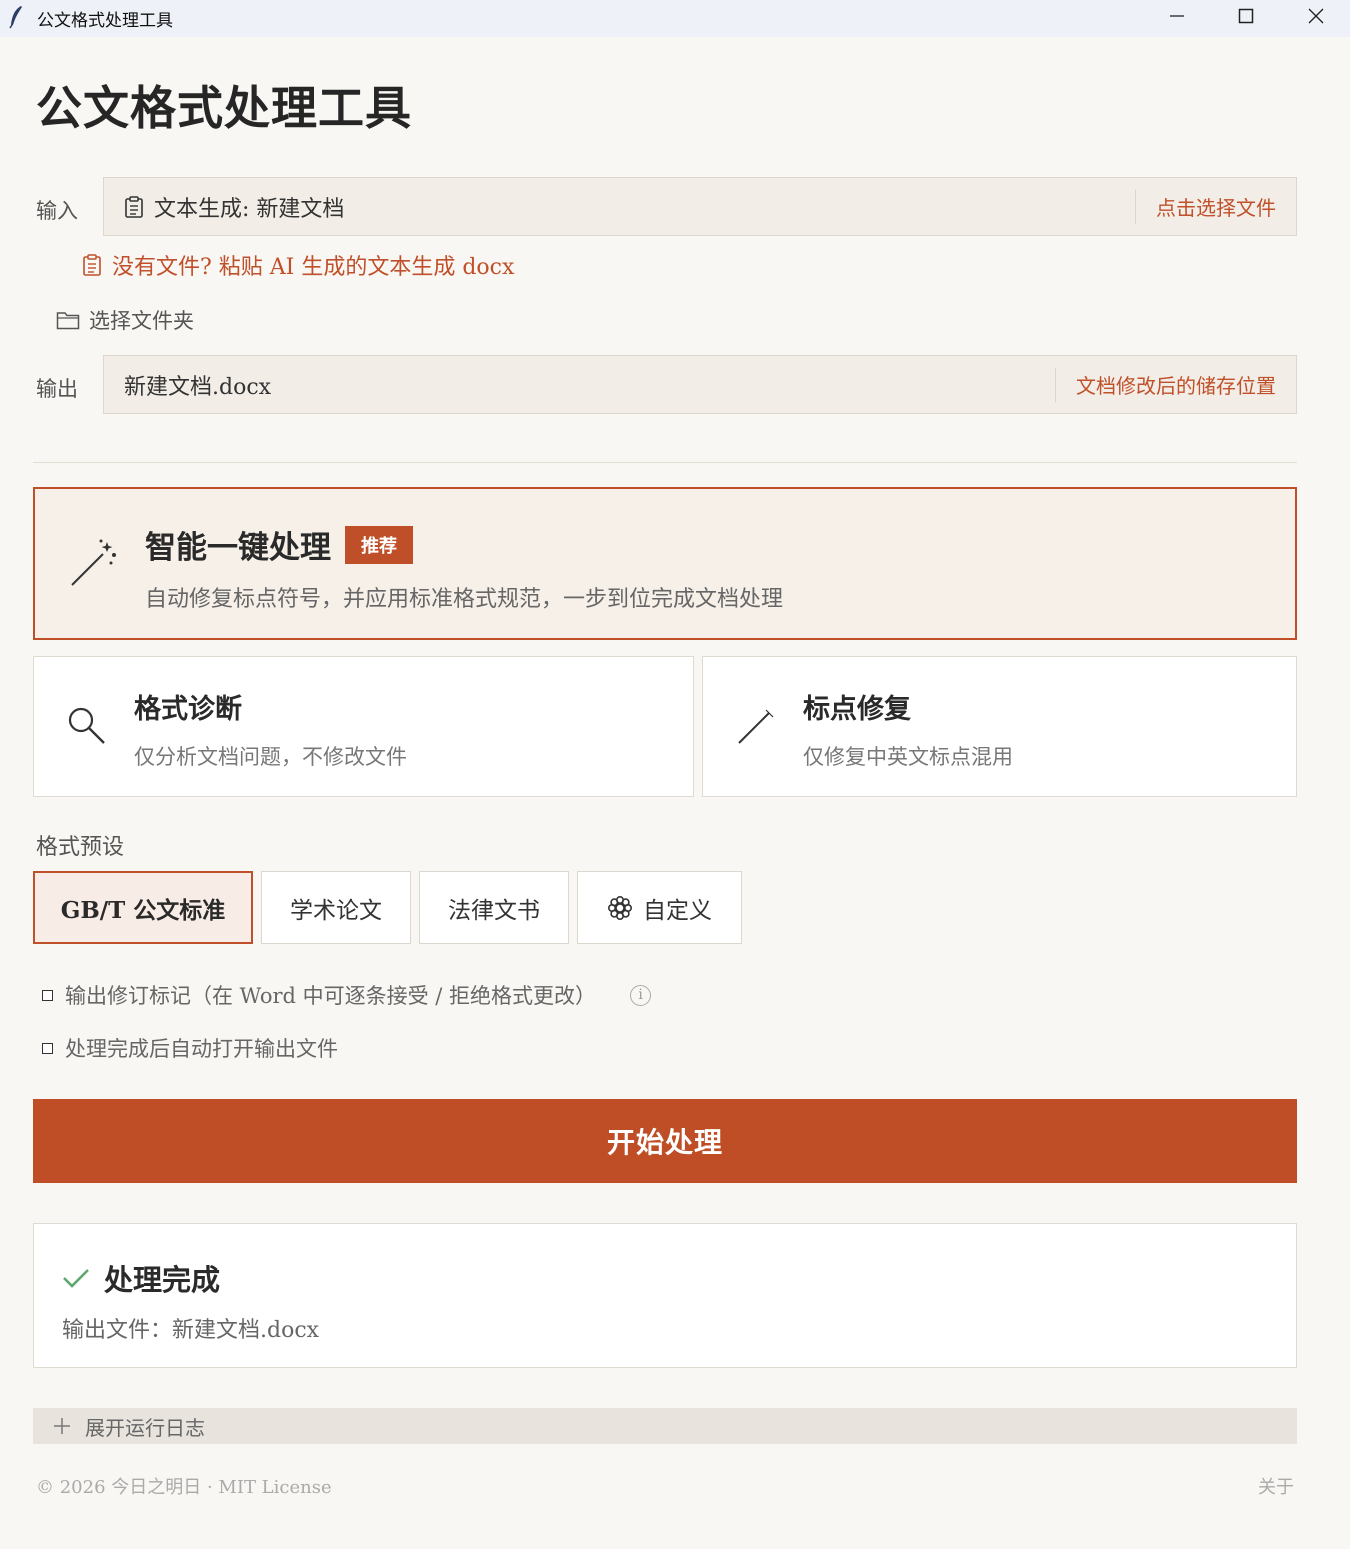 The width and height of the screenshot is (1350, 1549). What do you see at coordinates (249, 209) in the screenshot?
I see `input-value: 文本生成: 新建文档` at bounding box center [249, 209].